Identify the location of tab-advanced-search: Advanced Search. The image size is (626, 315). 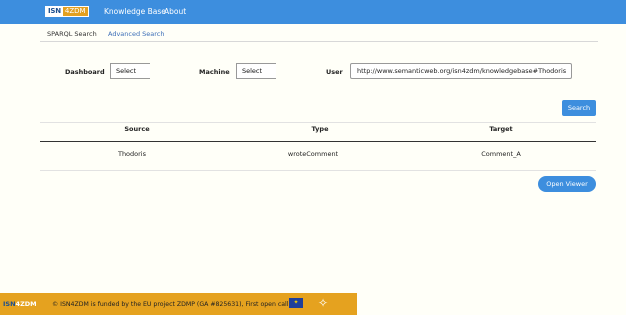
(136, 34).